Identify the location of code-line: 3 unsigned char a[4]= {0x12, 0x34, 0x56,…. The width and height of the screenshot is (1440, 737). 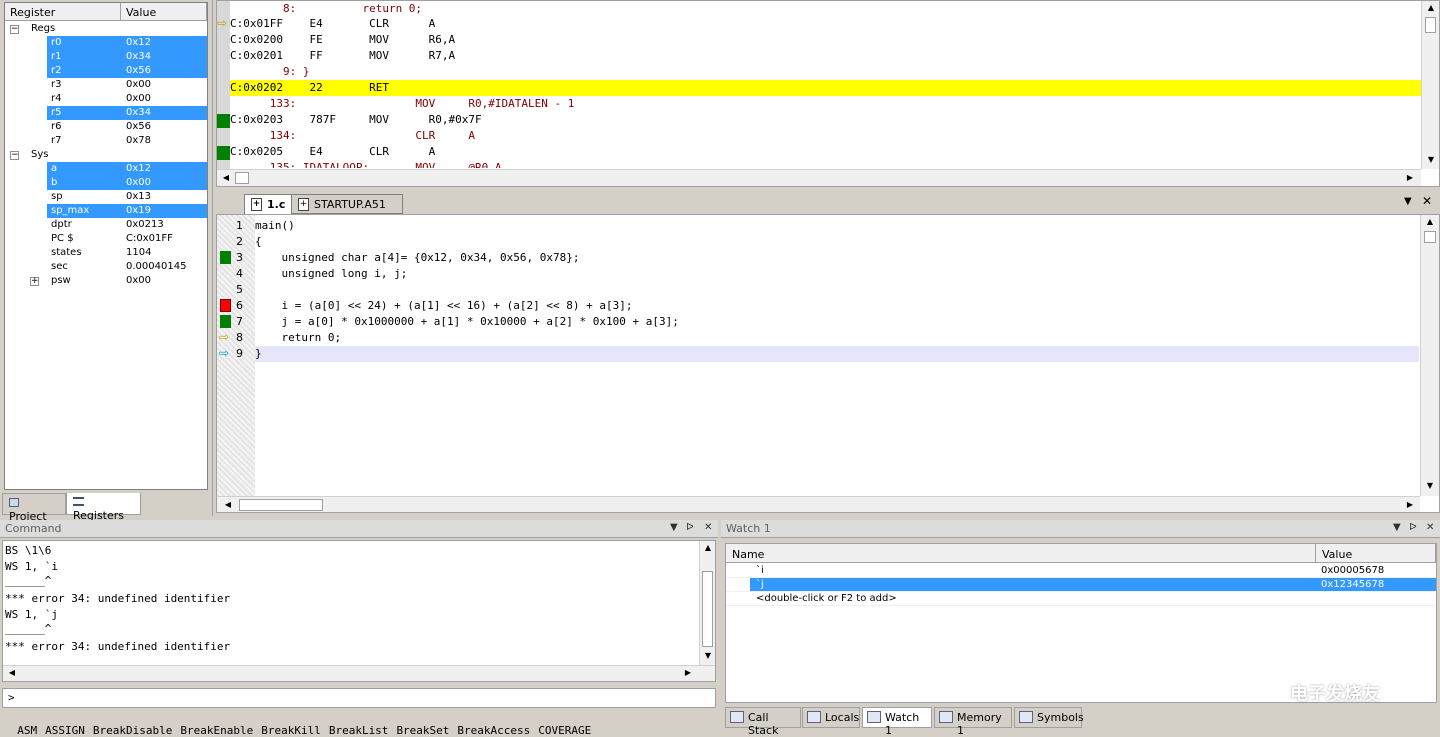
(818, 258).